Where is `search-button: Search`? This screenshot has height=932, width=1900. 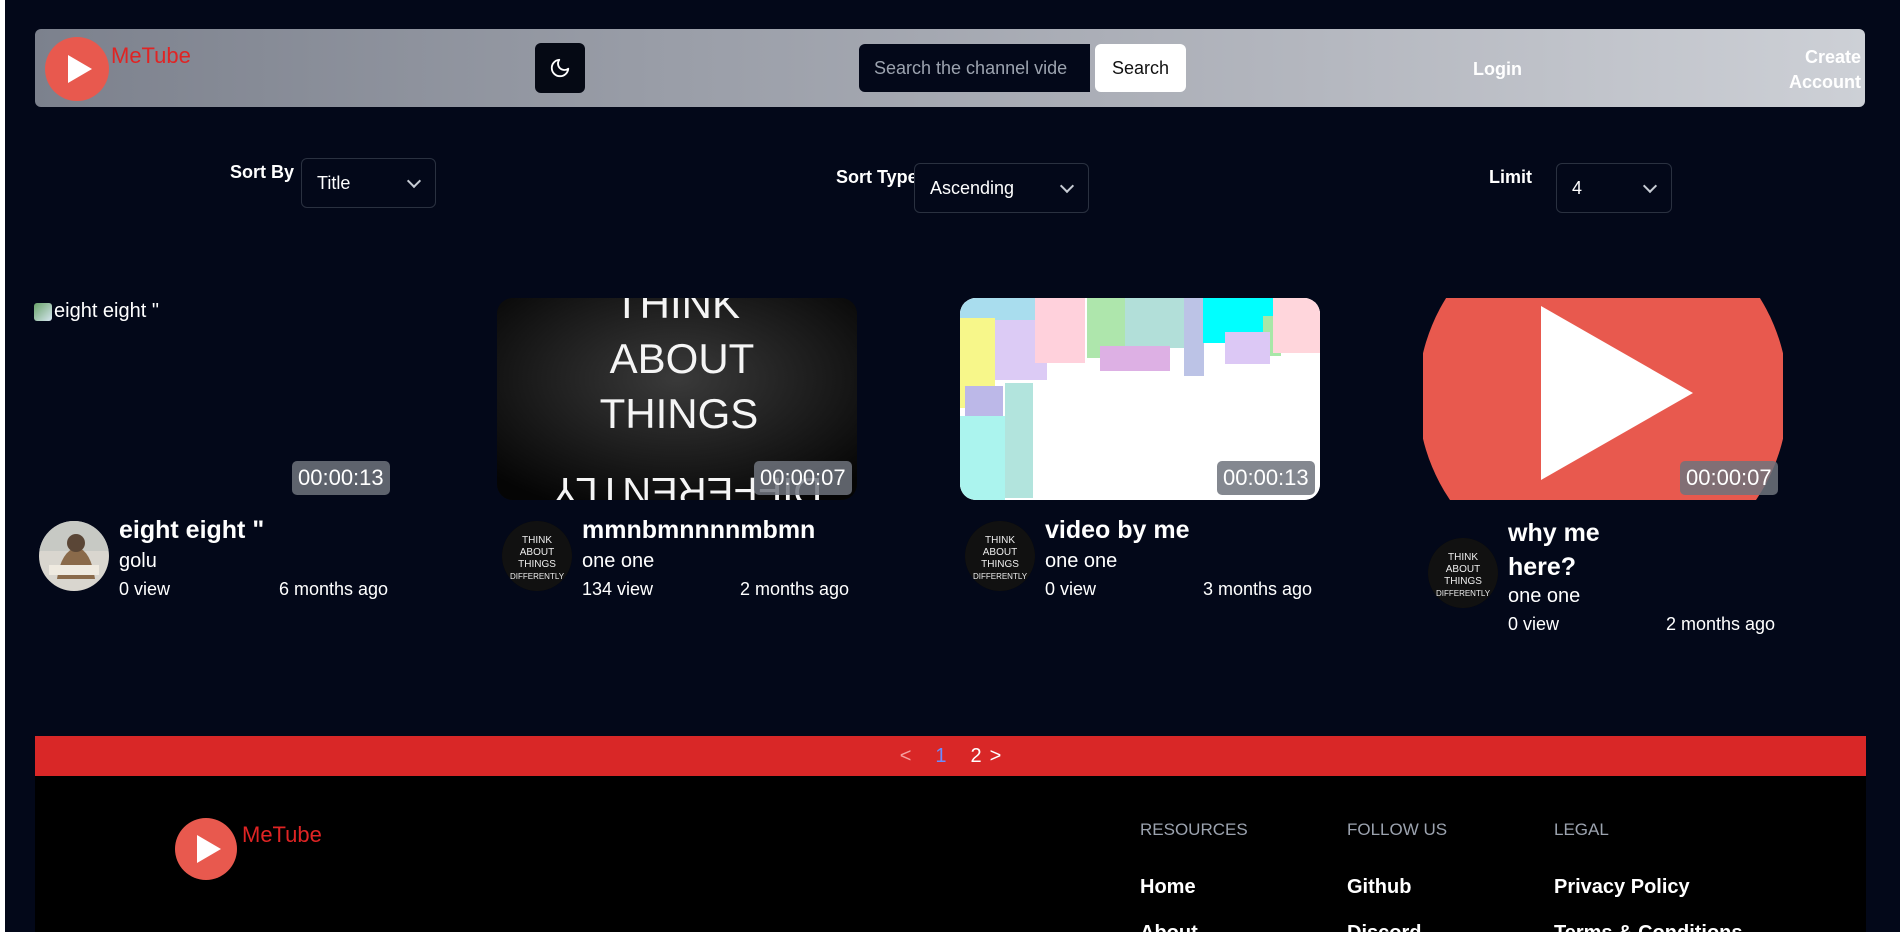 search-button: Search is located at coordinates (1140, 68).